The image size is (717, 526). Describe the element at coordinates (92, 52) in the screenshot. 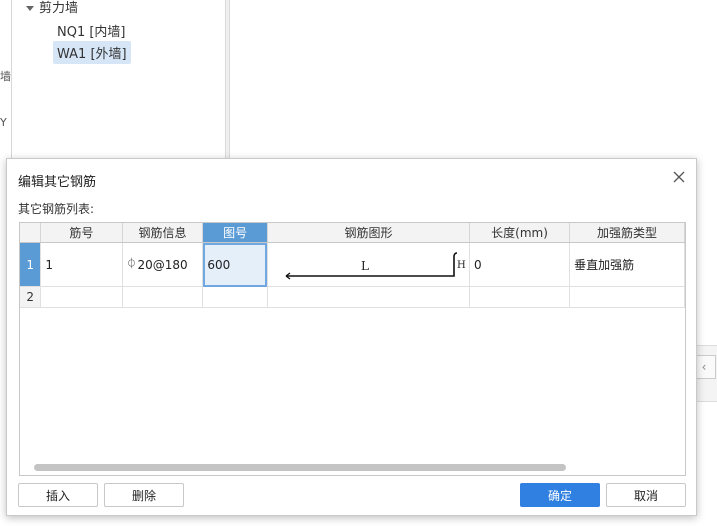

I see `tree-item-wa1: WA1 [外墙]` at that location.